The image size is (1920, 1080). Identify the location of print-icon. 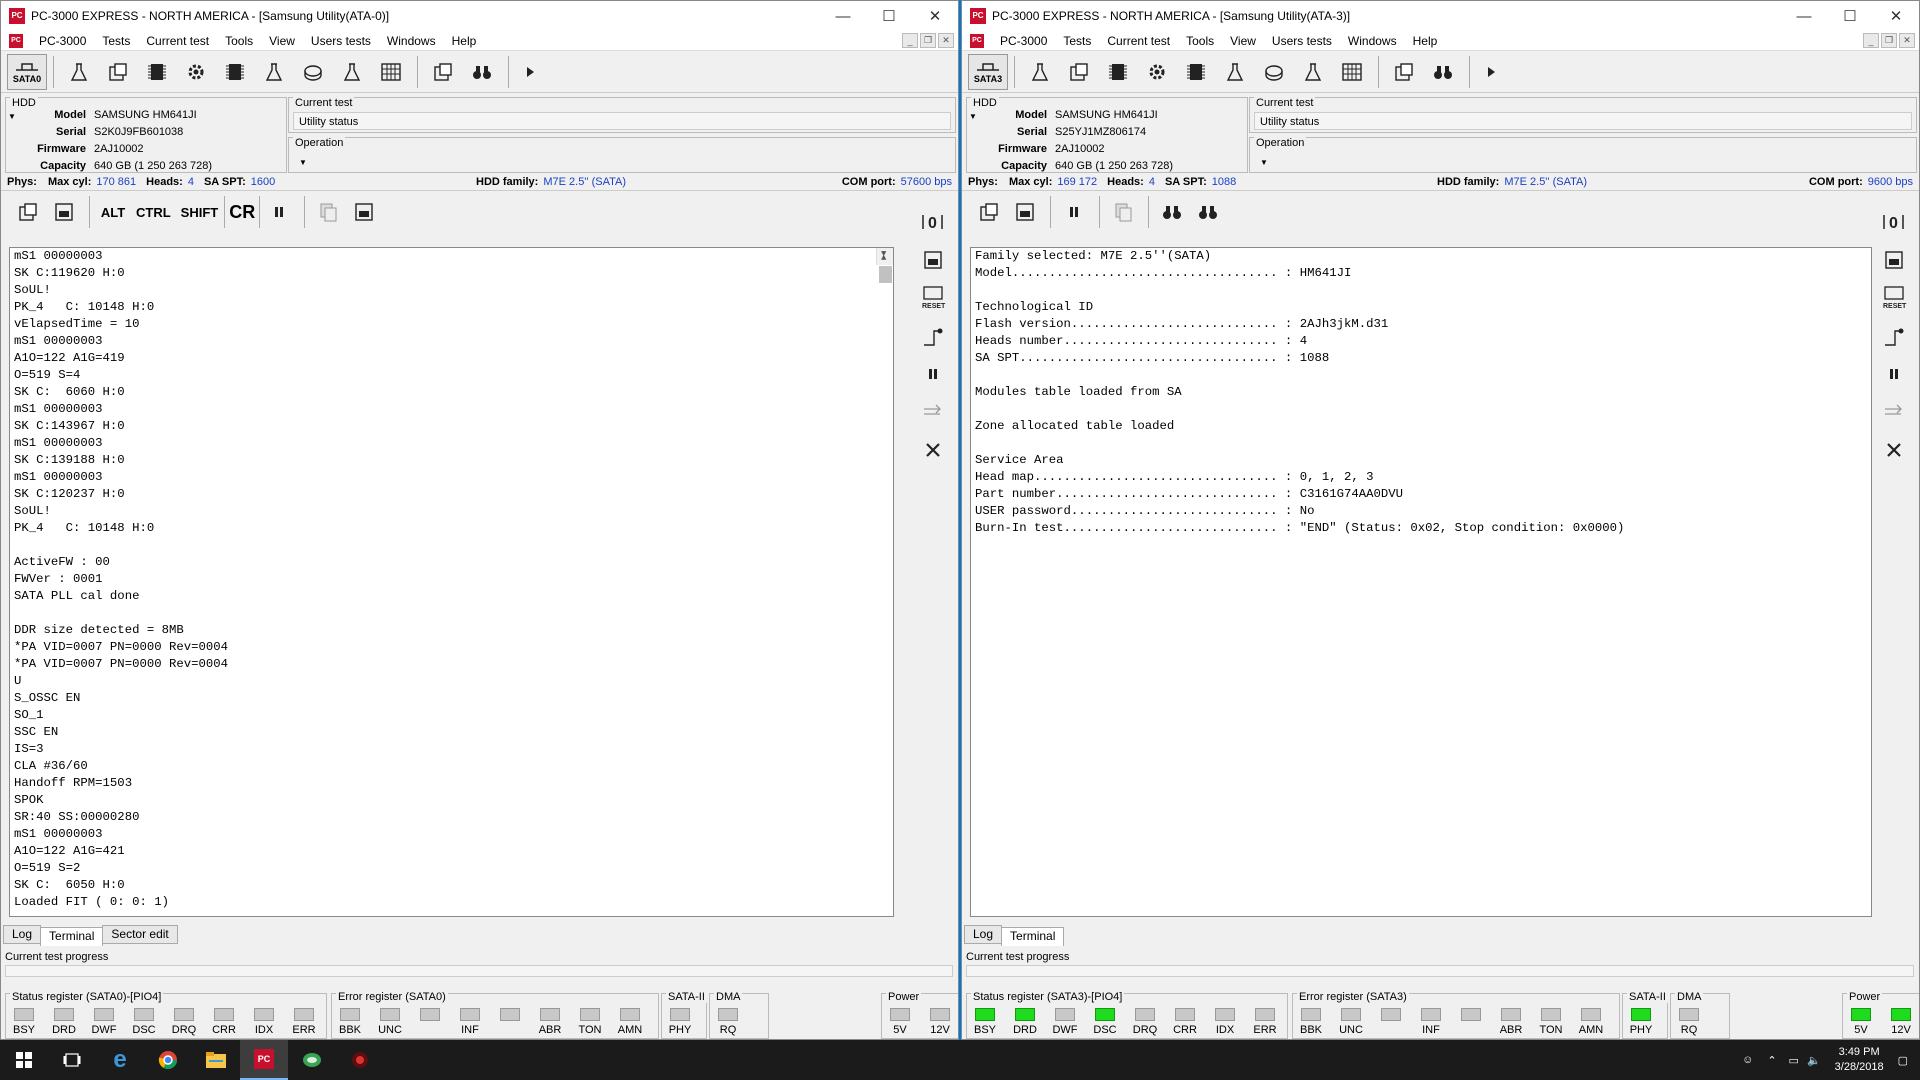
(364, 212).